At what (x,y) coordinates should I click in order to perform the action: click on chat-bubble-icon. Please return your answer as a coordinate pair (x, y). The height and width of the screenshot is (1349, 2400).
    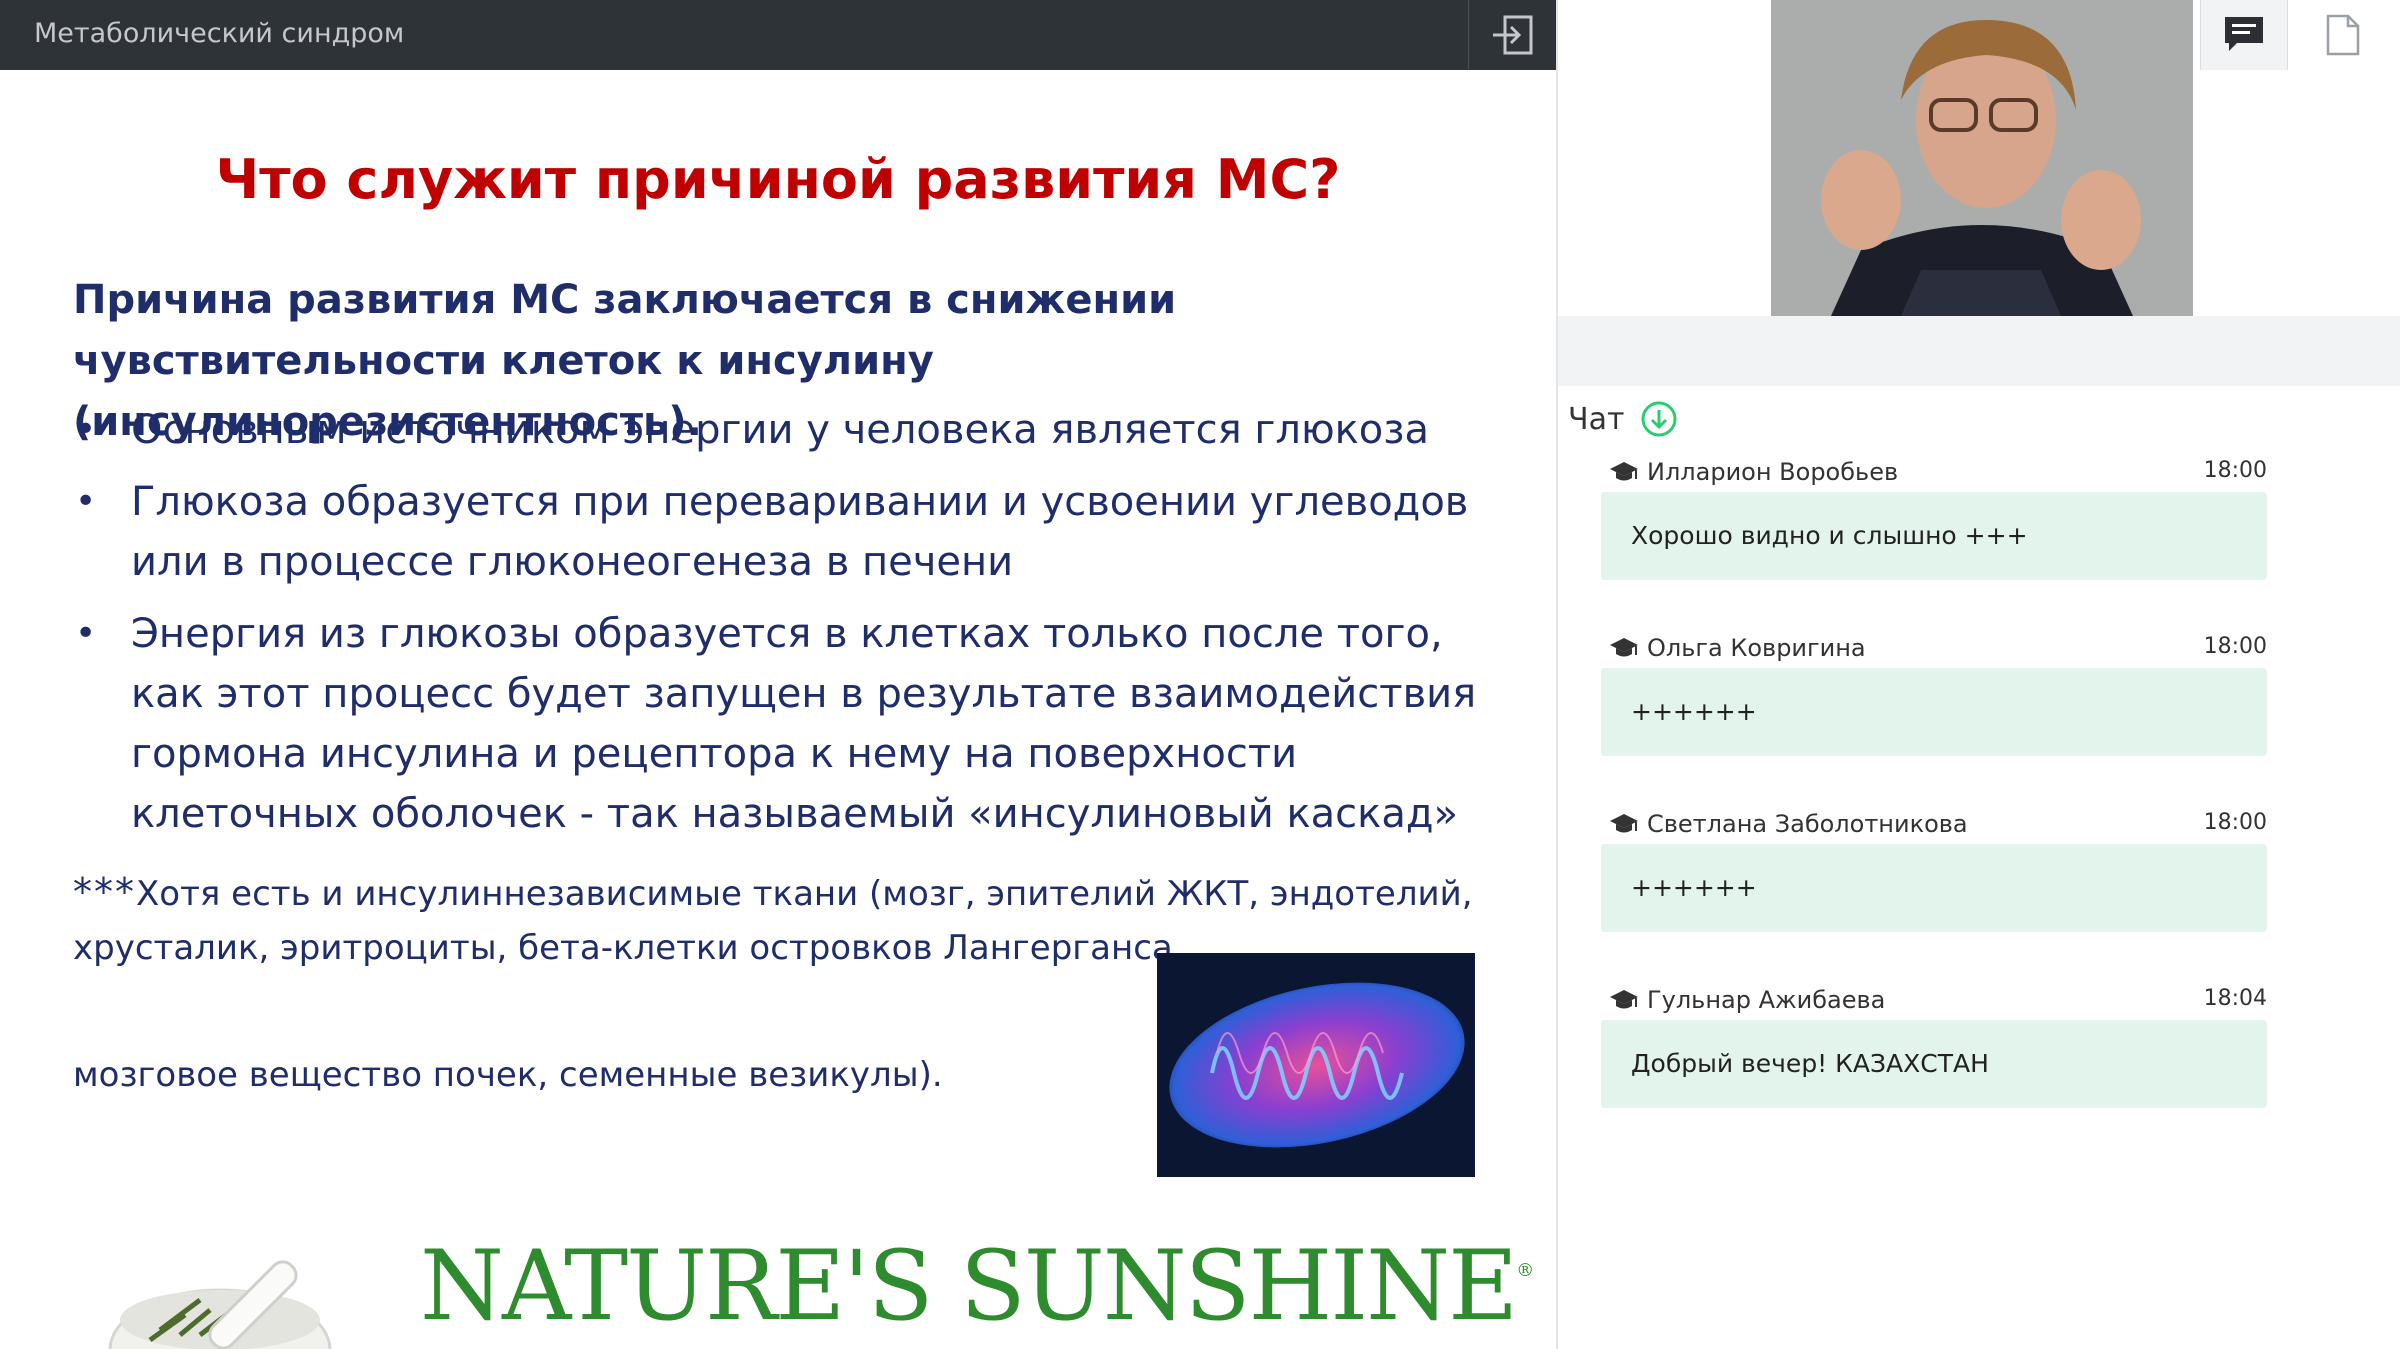
    Looking at the image, I should click on (2244, 34).